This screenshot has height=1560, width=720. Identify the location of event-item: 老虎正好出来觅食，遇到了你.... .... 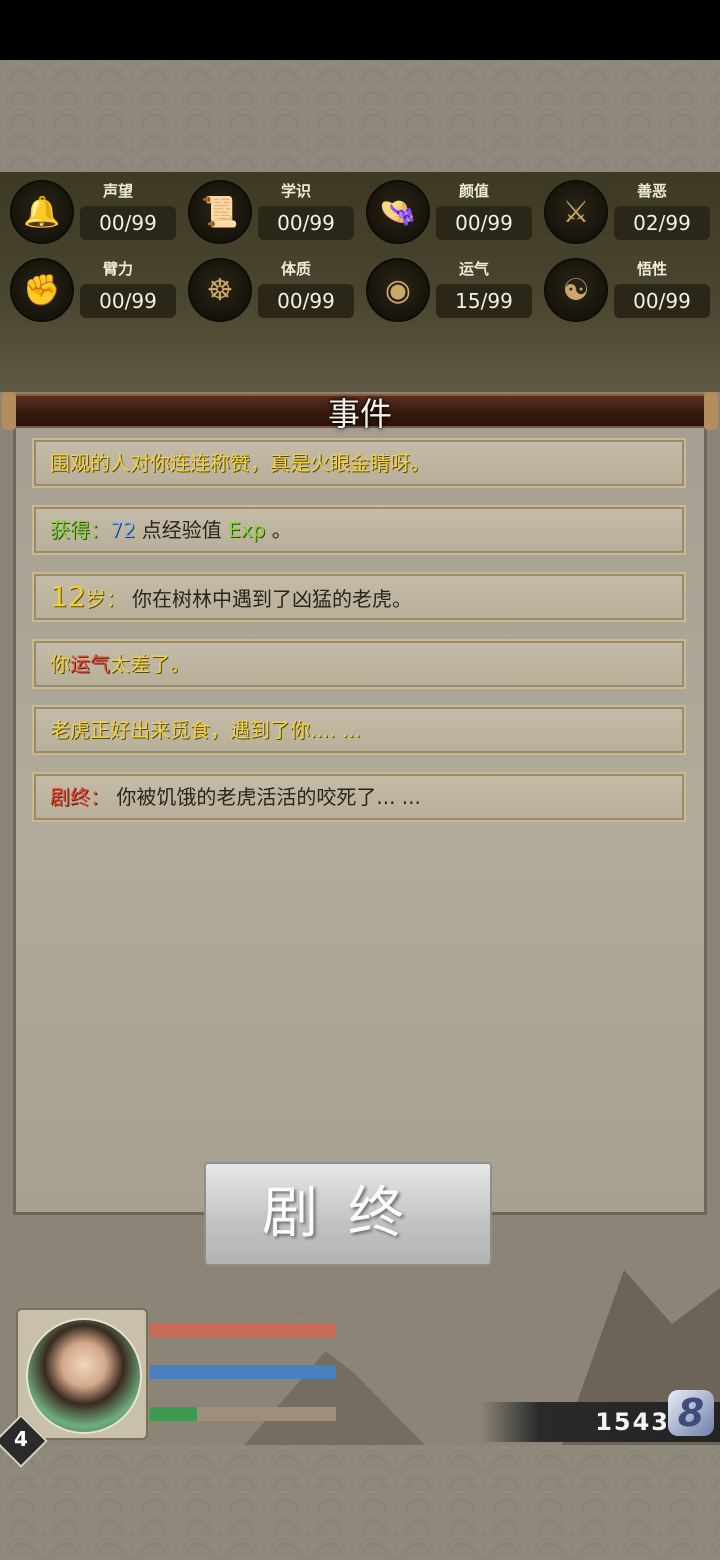
(359, 730).